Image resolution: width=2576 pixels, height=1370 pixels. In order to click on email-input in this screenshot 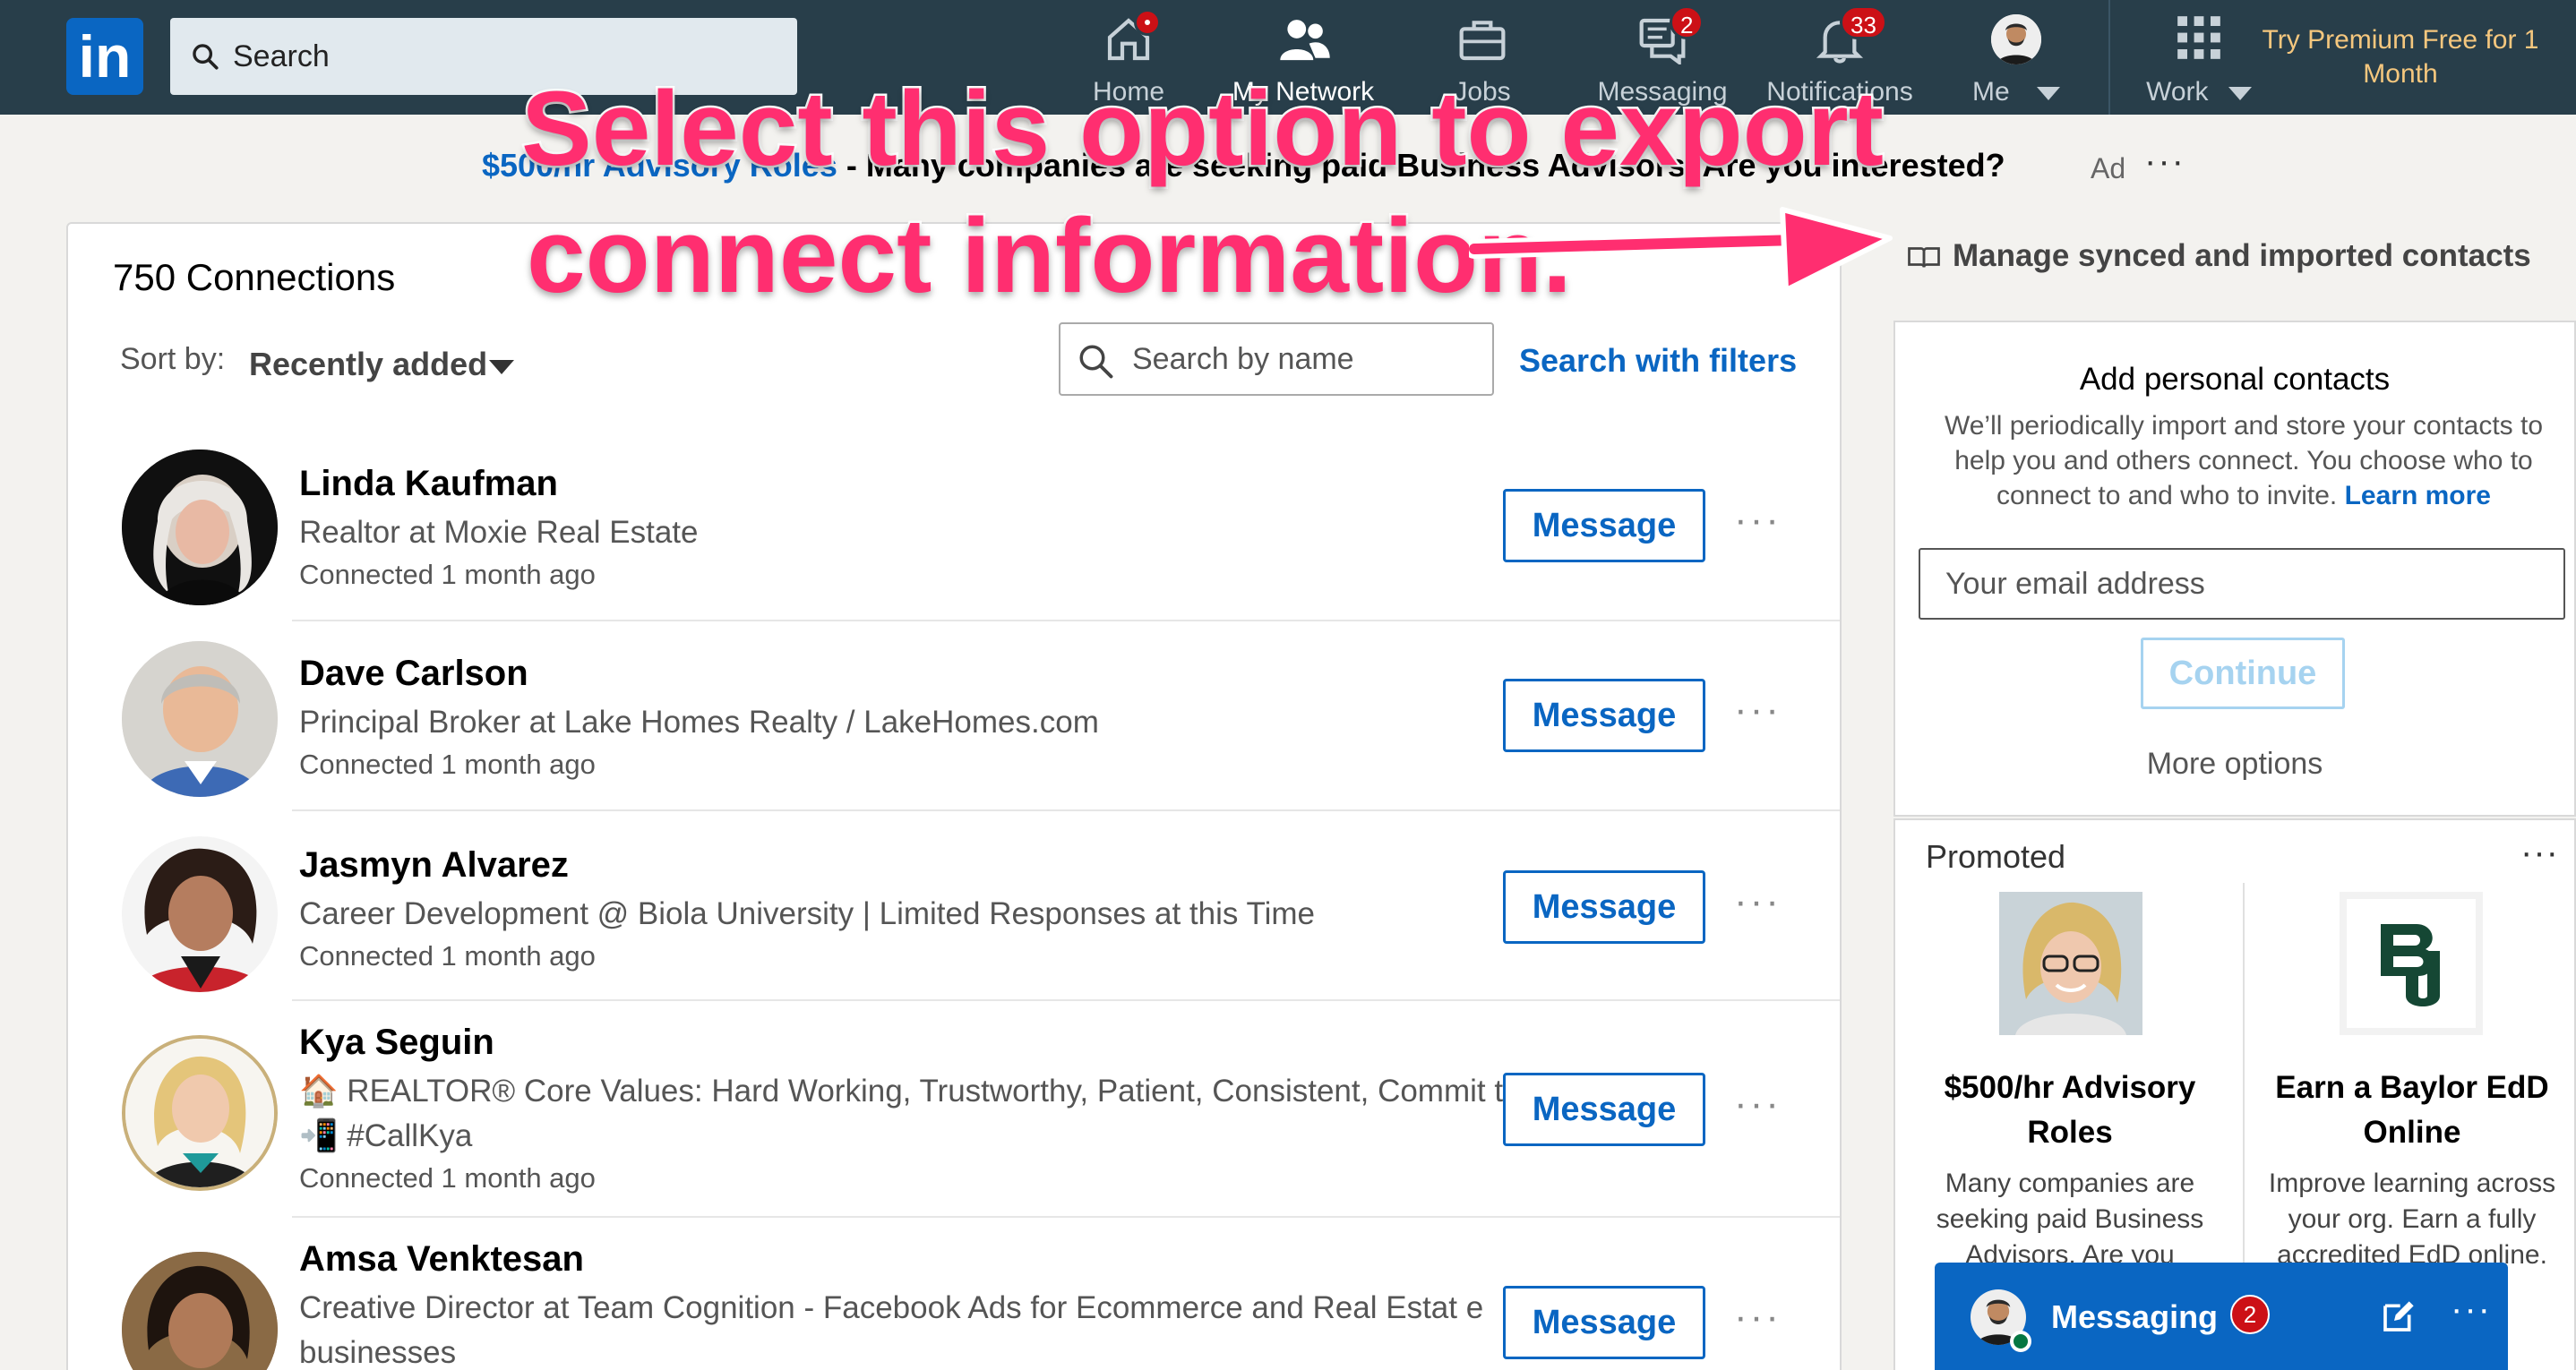, I will do `click(2241, 584)`.